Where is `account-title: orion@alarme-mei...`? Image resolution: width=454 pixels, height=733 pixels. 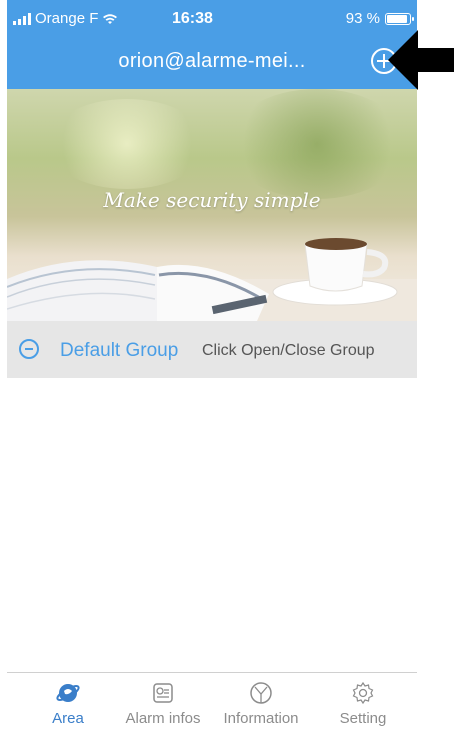 account-title: orion@alarme-mei... is located at coordinates (212, 61).